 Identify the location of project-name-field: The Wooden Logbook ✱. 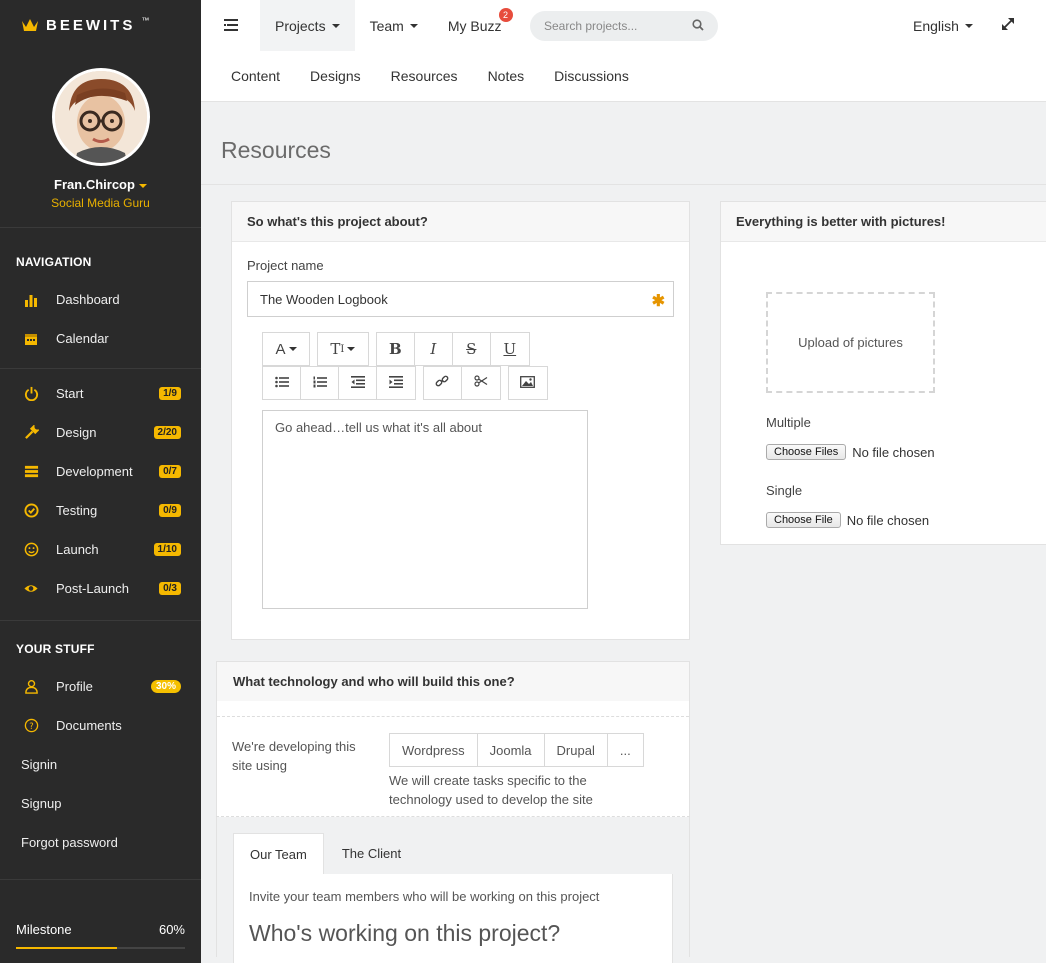
(460, 299).